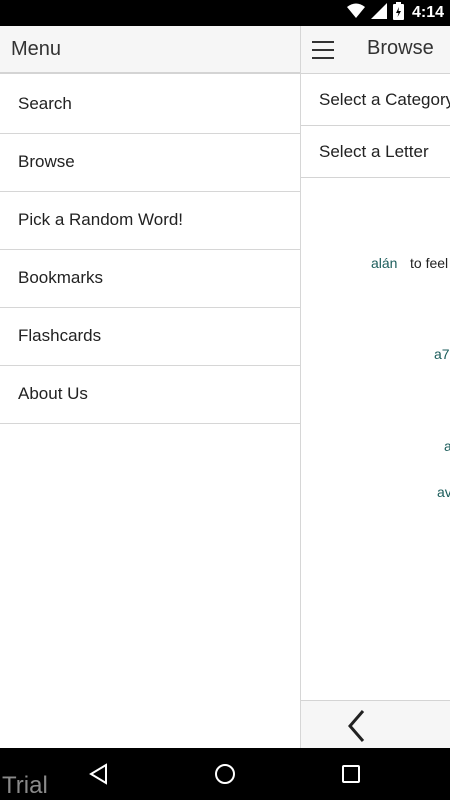 The width and height of the screenshot is (450, 800). I want to click on menu-item-label: Flashcards, so click(60, 335).